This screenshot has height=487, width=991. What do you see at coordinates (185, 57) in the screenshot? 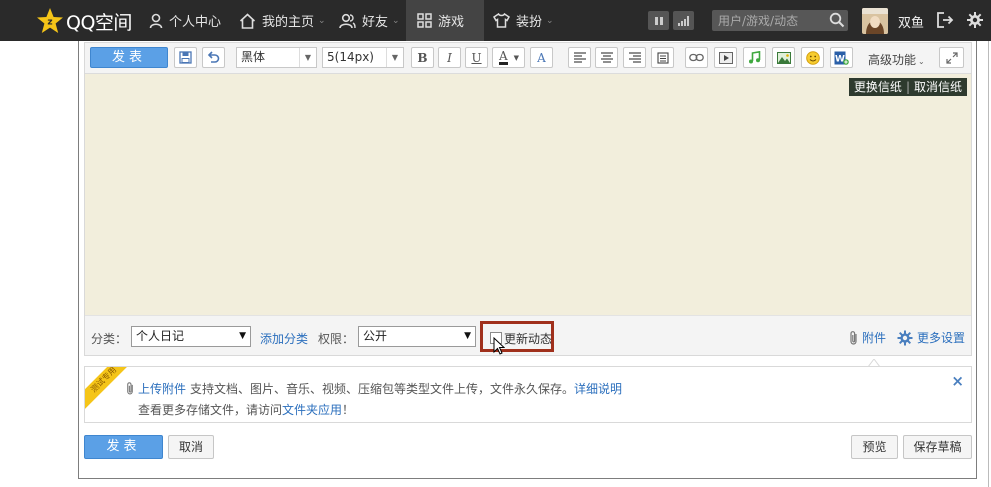
I see `save-button` at bounding box center [185, 57].